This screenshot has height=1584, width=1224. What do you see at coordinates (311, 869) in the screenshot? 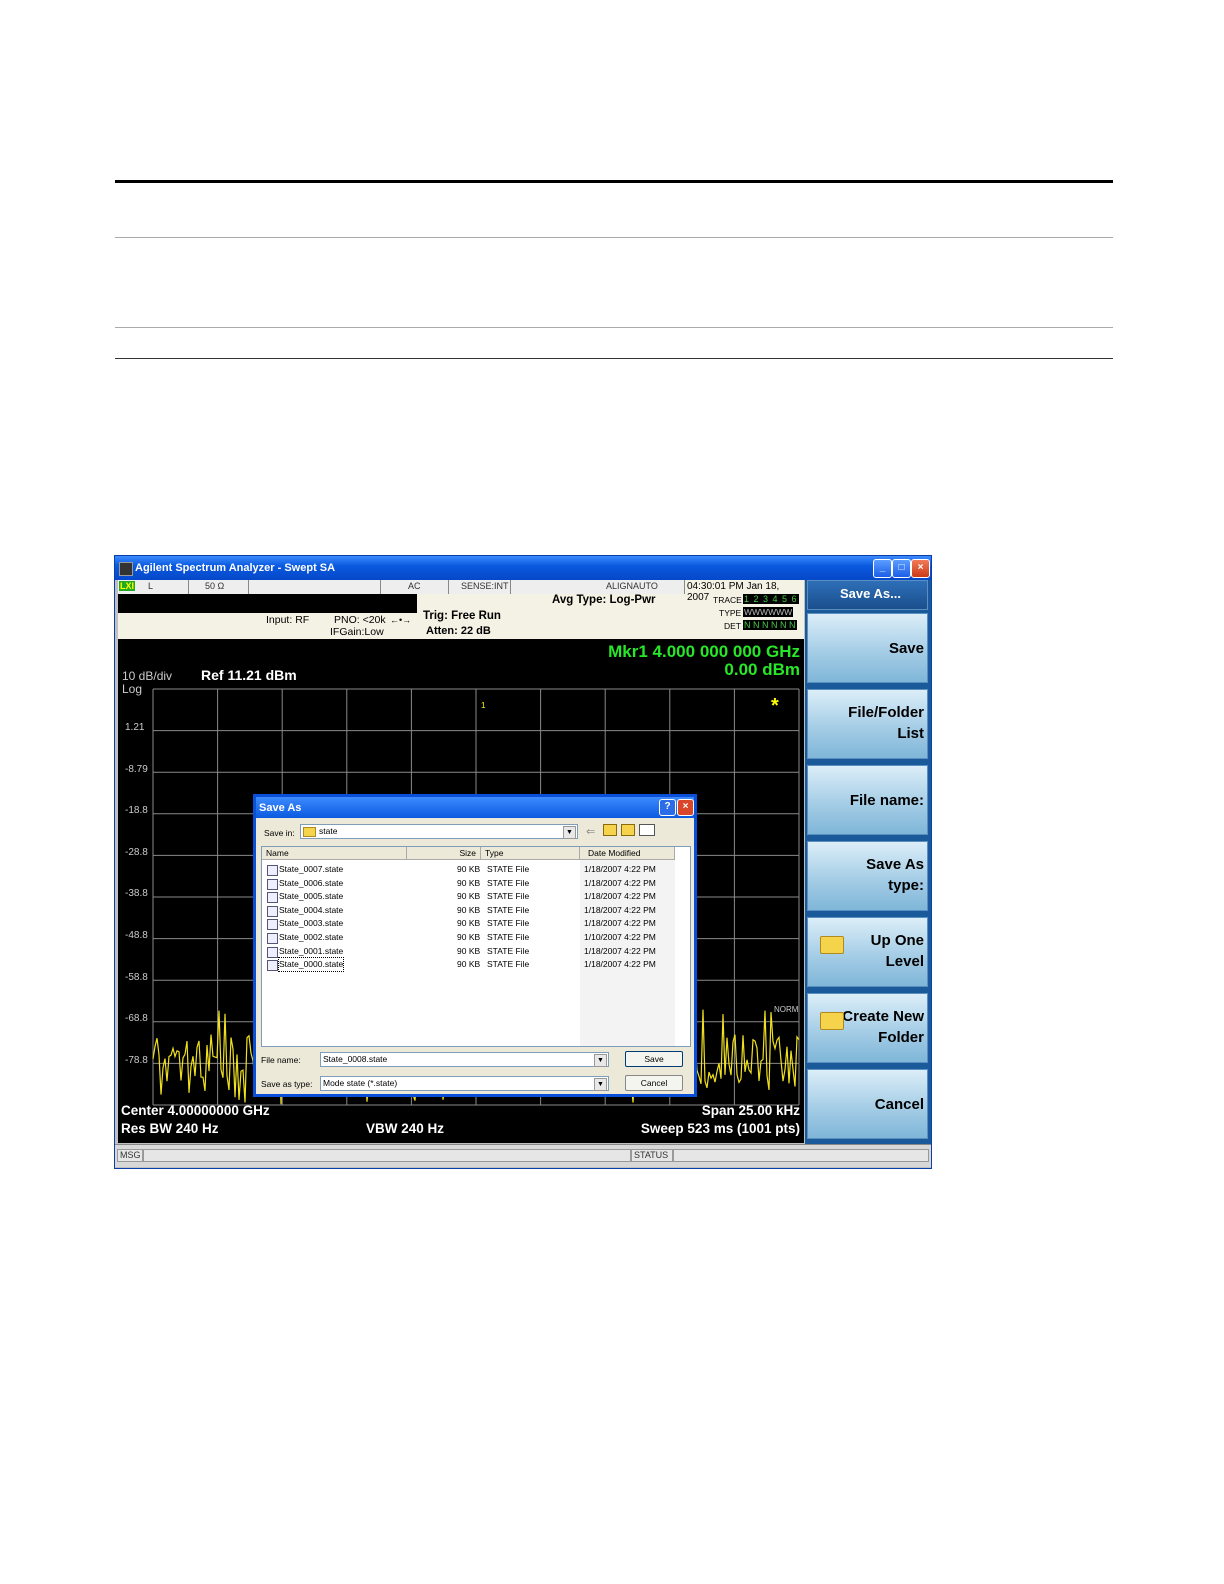
I see `file-name: State_0007.state` at bounding box center [311, 869].